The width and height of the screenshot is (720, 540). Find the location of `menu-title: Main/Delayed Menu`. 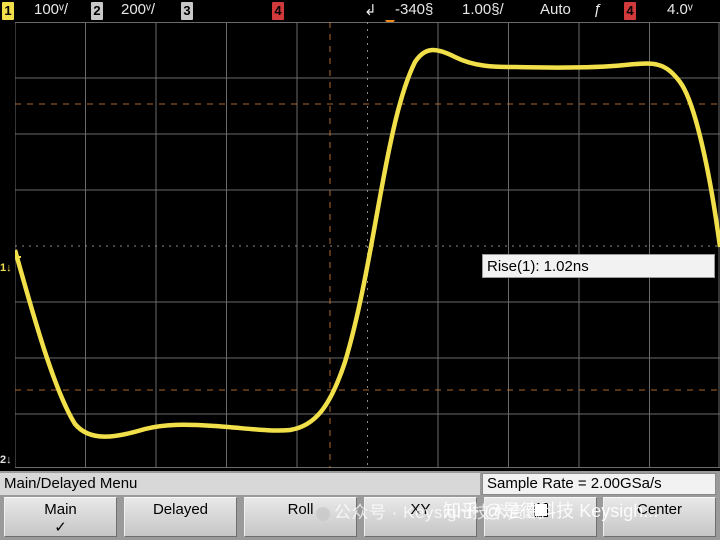

menu-title: Main/Delayed Menu is located at coordinates (240, 484).